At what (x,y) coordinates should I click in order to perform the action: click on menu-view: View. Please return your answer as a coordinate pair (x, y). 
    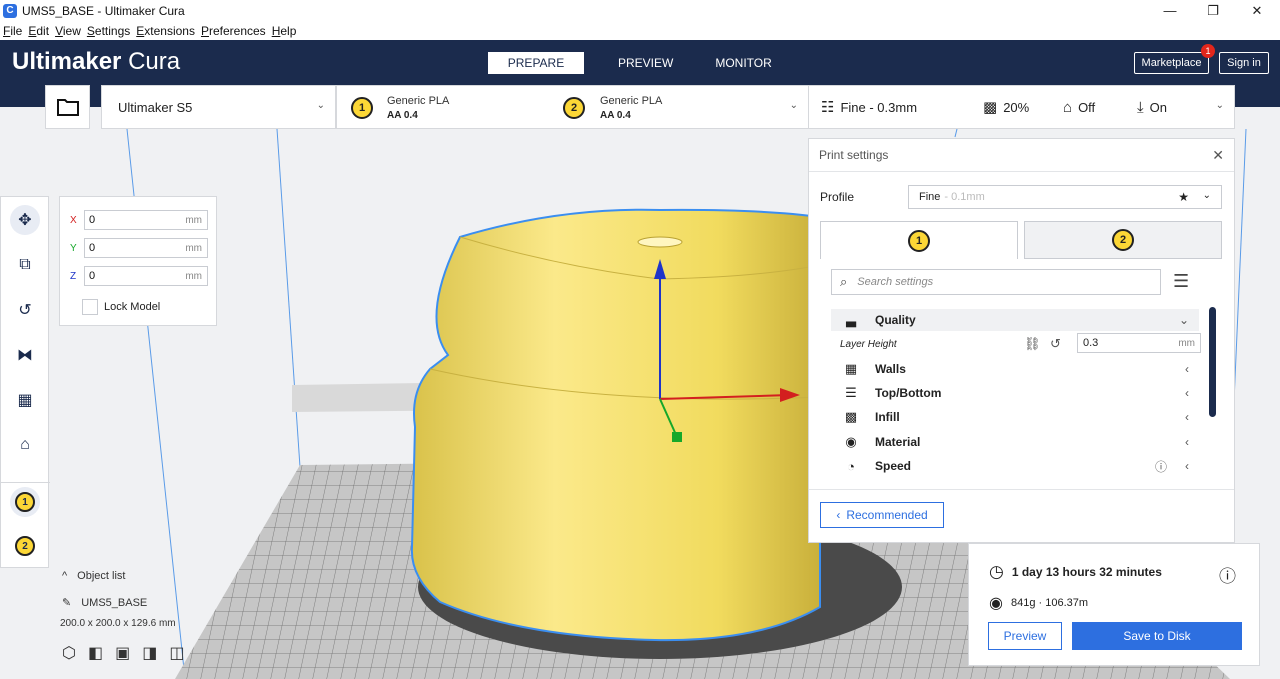
    Looking at the image, I should click on (68, 31).